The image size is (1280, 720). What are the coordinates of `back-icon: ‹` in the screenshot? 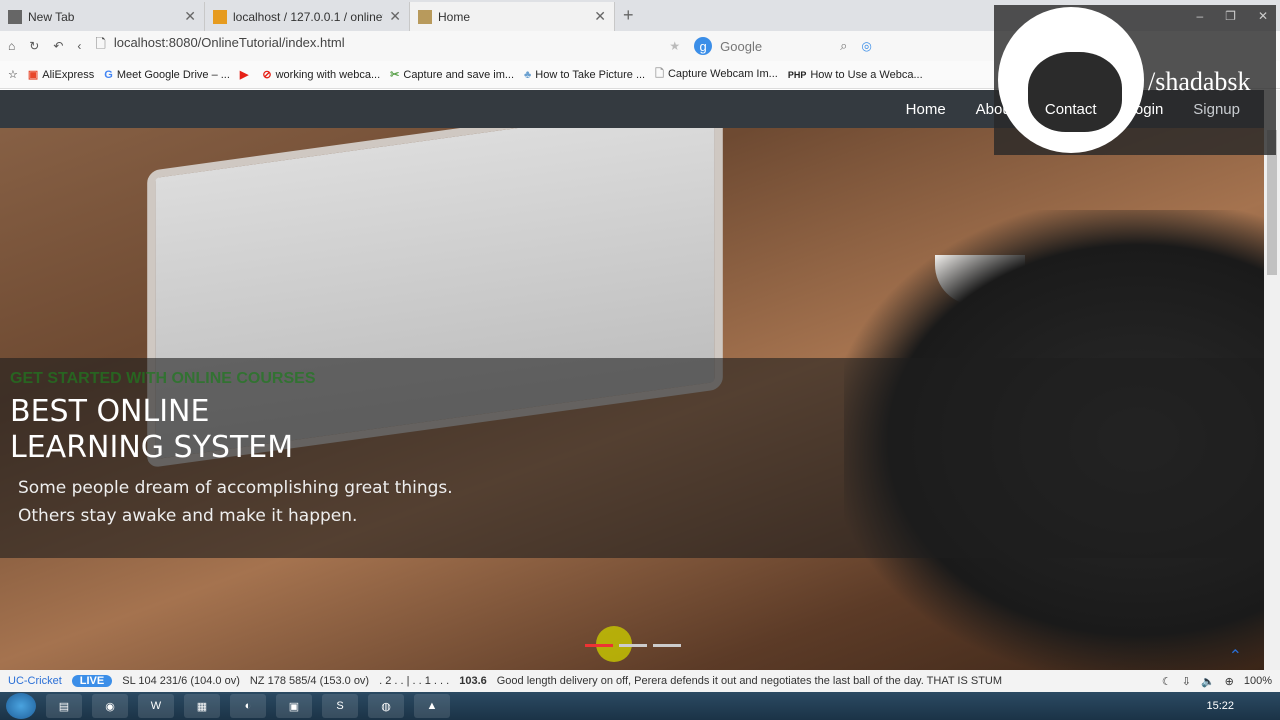 It's located at (79, 46).